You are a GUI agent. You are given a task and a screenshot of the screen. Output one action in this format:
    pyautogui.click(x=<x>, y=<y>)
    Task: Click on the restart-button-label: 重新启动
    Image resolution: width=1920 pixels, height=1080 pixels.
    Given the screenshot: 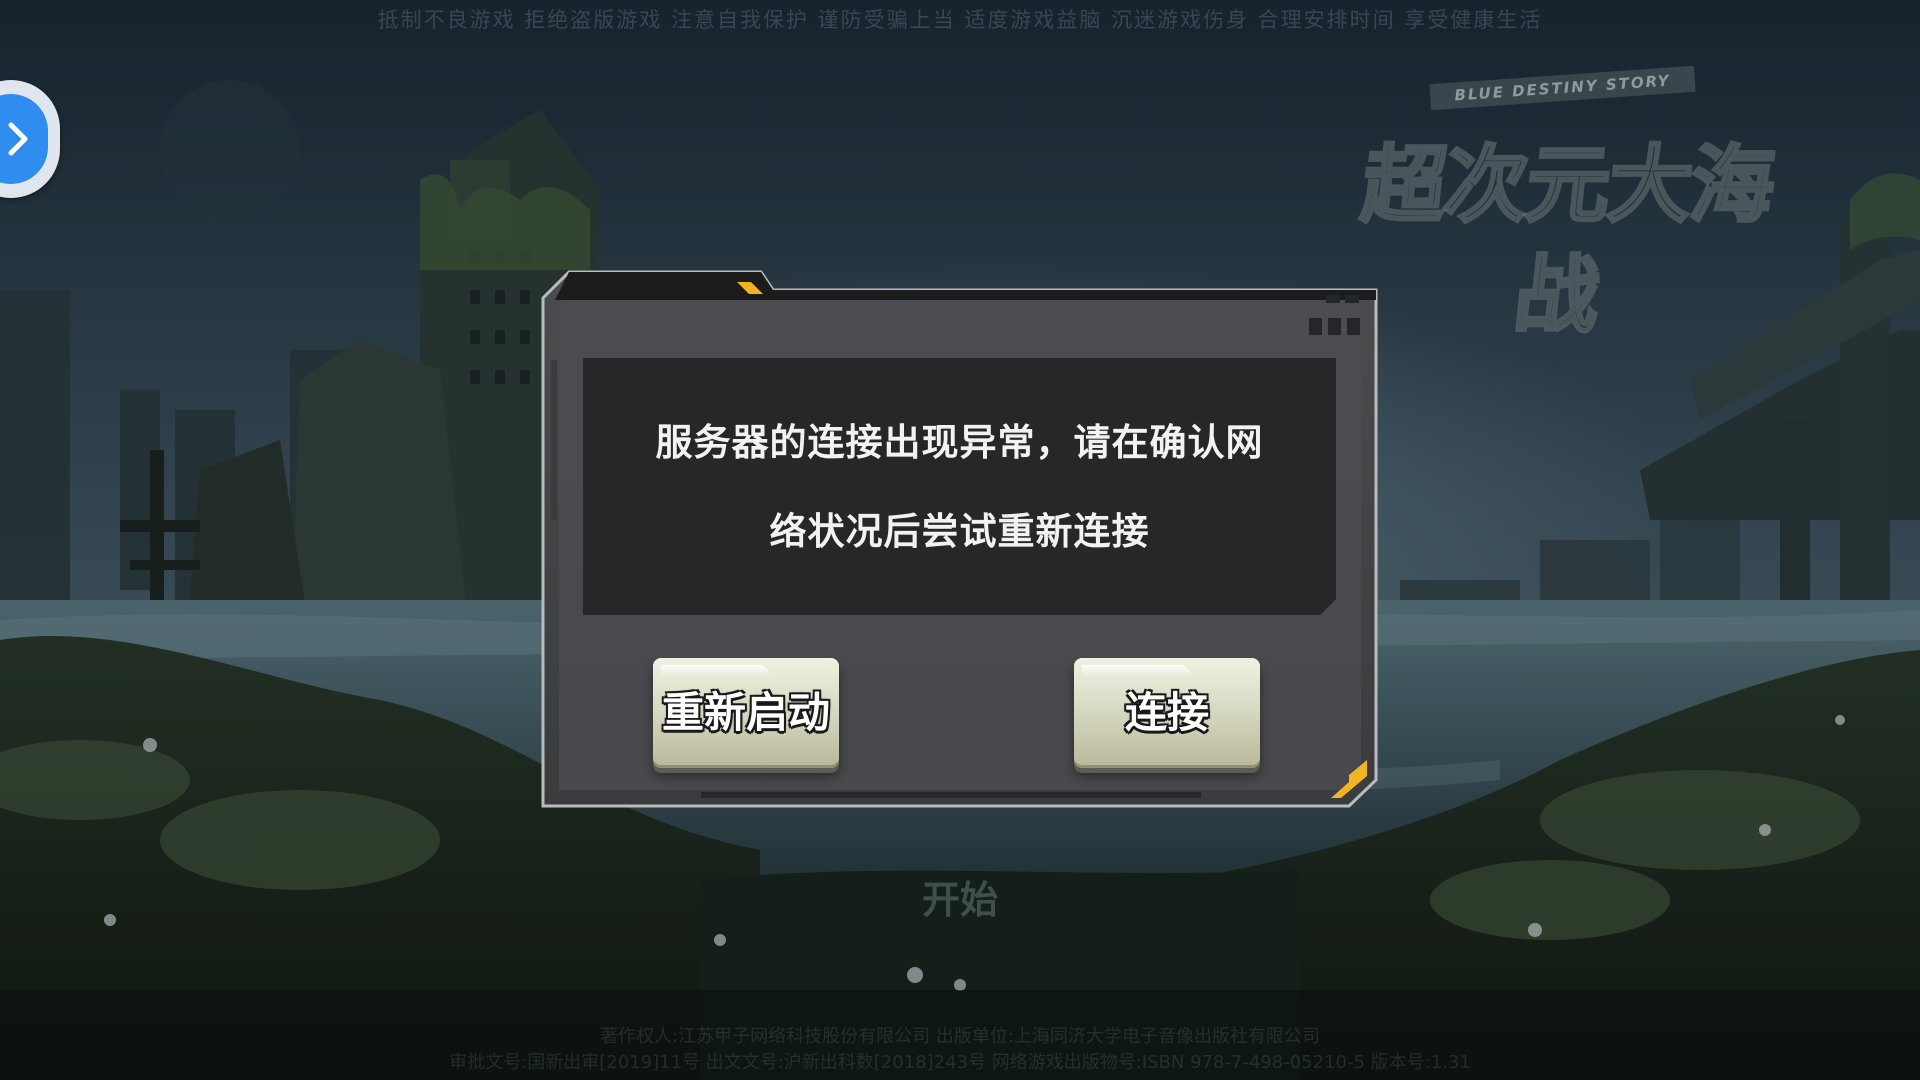 What is the action you would take?
    pyautogui.click(x=745, y=712)
    